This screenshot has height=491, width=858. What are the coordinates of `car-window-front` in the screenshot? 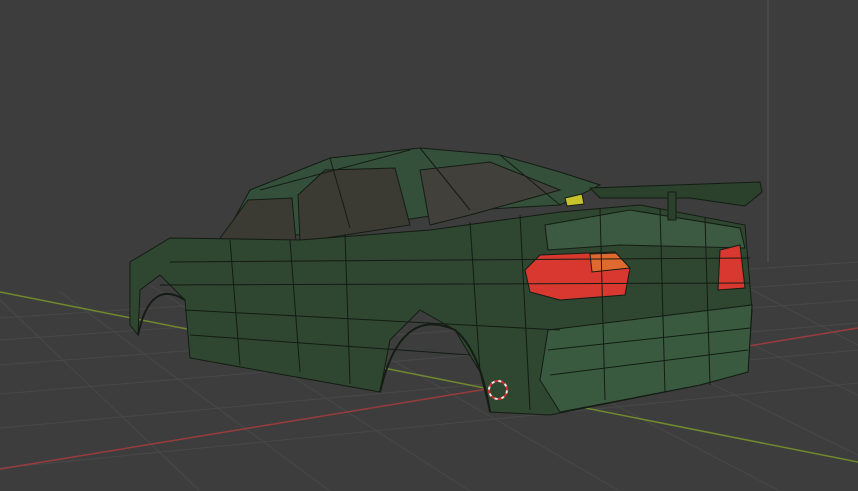 It's located at (255, 221).